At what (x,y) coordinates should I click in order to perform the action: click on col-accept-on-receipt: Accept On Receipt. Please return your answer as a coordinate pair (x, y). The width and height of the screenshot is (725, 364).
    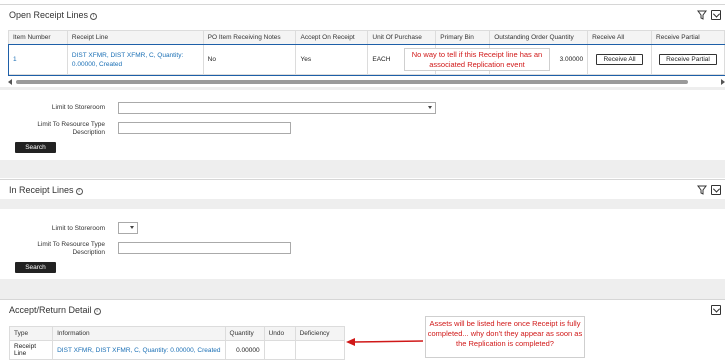
    Looking at the image, I should click on (332, 37).